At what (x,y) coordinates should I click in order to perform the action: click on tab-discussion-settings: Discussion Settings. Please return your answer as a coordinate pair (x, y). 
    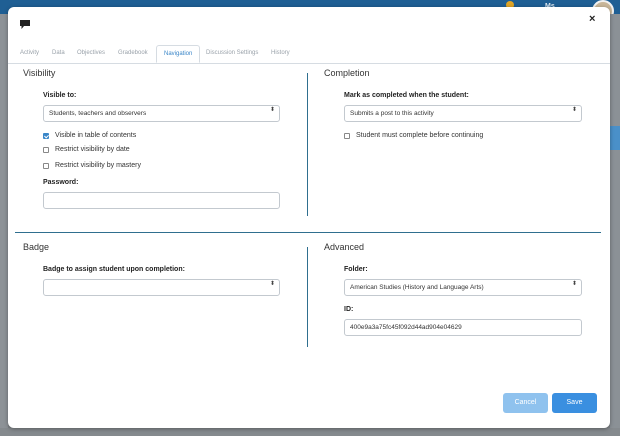
    Looking at the image, I should click on (232, 53).